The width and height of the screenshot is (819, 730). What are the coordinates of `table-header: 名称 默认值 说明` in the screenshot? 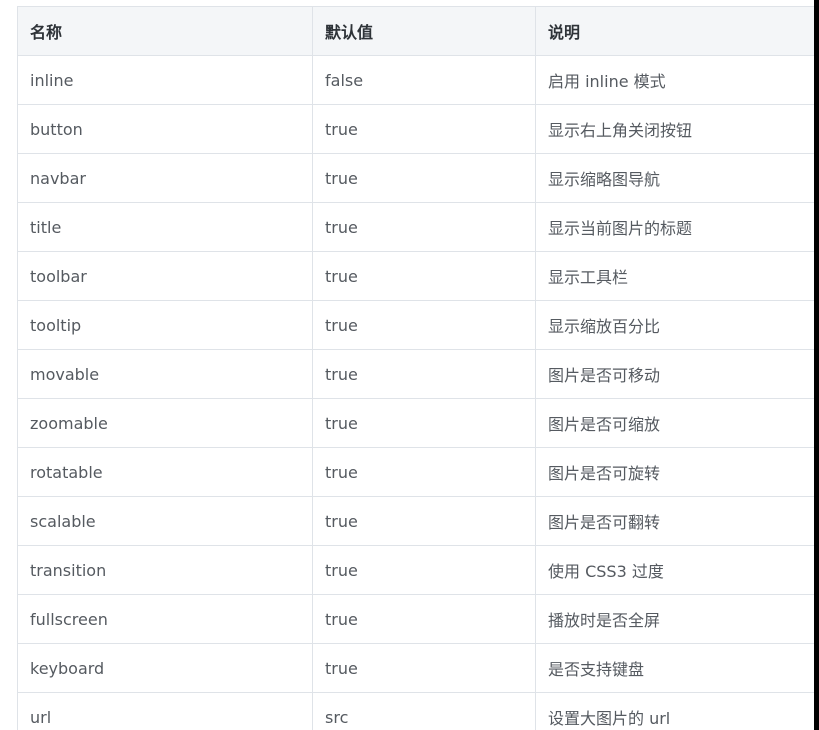 It's located at (416, 31).